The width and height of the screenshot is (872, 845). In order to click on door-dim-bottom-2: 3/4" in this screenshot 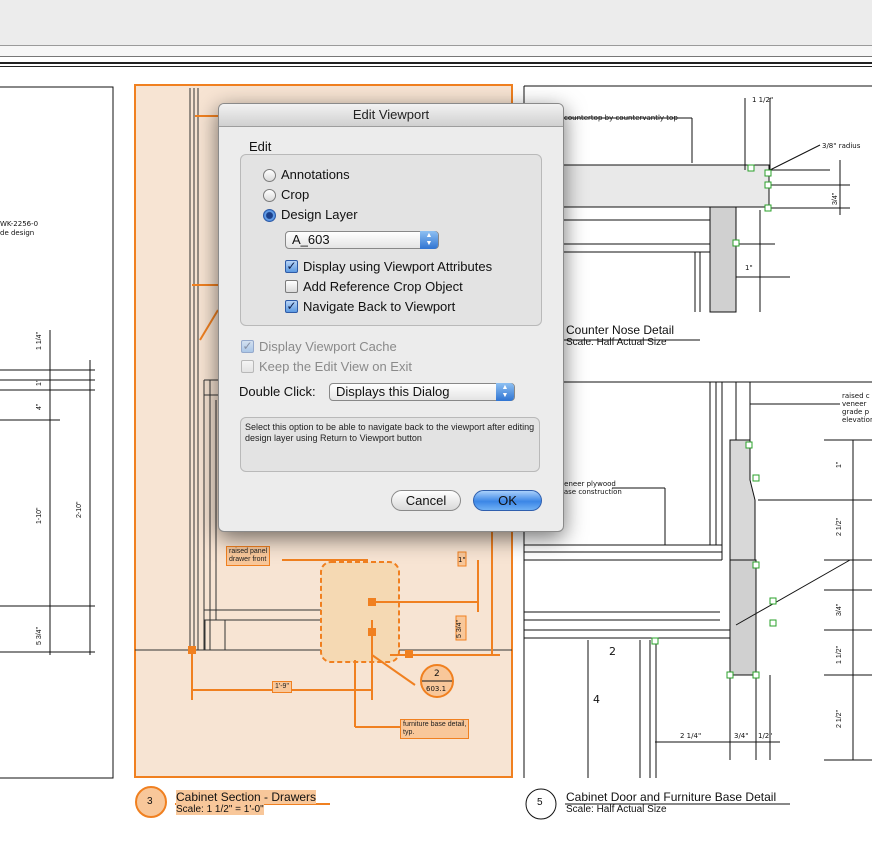, I will do `click(741, 736)`.